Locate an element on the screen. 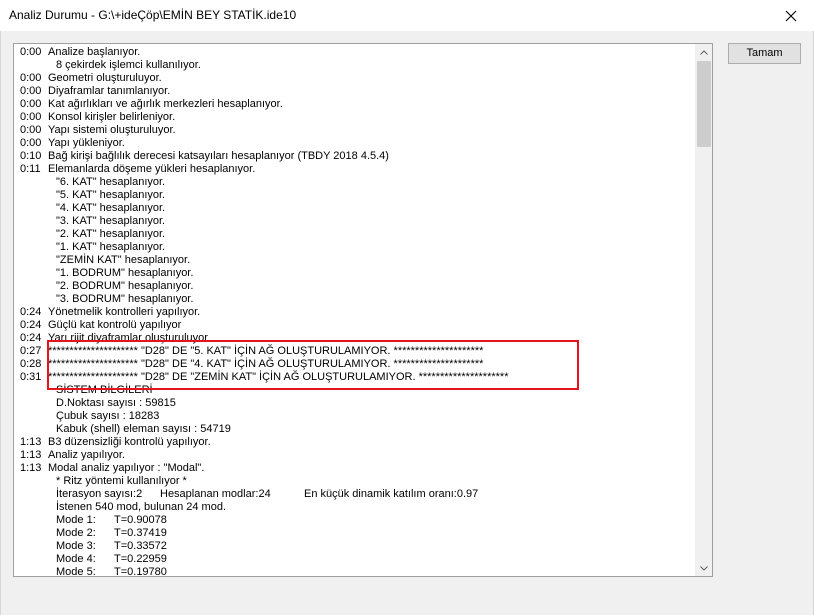 This screenshot has width=814, height=615. log-message: Kabuk (shell) eleman sayısı : 54719 is located at coordinates (143, 429).